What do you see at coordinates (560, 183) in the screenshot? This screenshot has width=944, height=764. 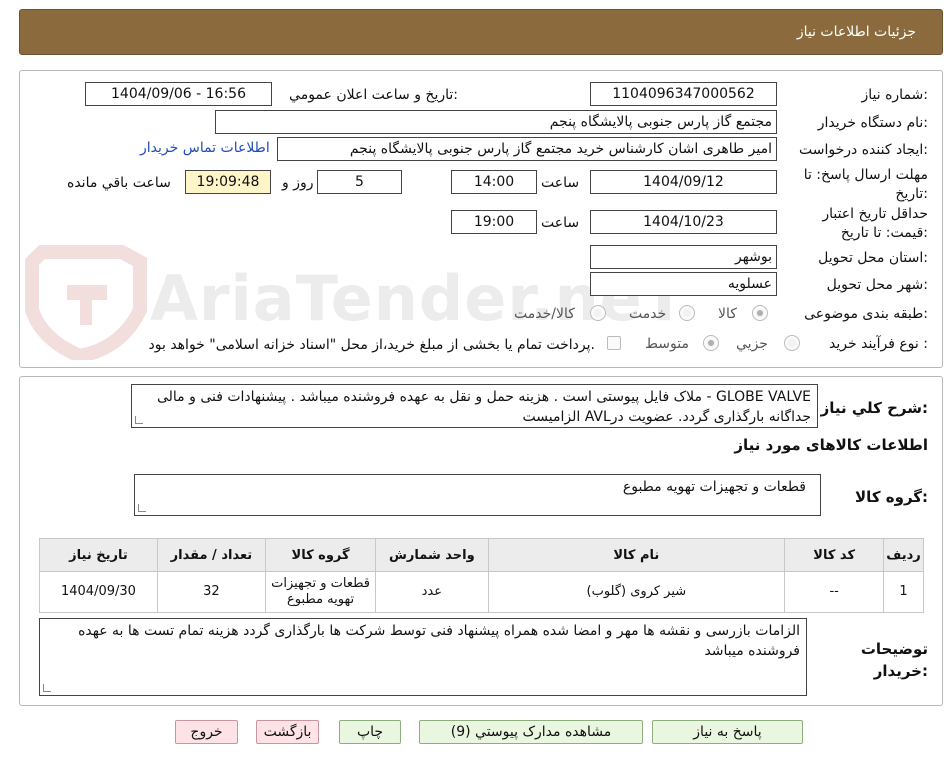 I see `deadline-time-label: ساعت` at bounding box center [560, 183].